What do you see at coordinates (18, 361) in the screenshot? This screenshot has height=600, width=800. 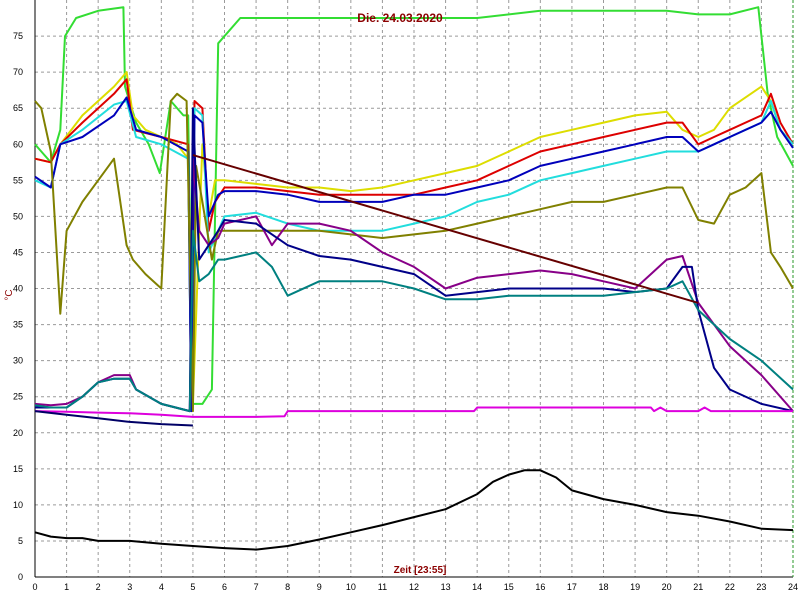 I see `y-tick-label: 30` at bounding box center [18, 361].